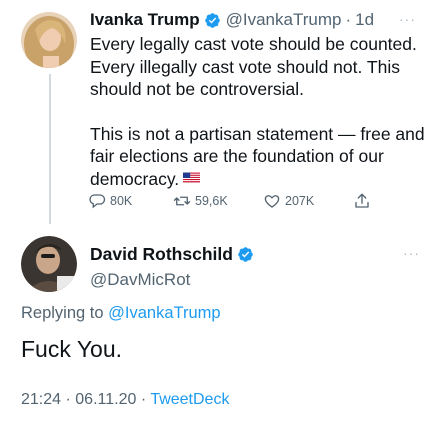 Image resolution: width=444 pixels, height=426 pixels. Describe the element at coordinates (364, 20) in the screenshot. I see `tweet-time-ago: 1d` at that location.